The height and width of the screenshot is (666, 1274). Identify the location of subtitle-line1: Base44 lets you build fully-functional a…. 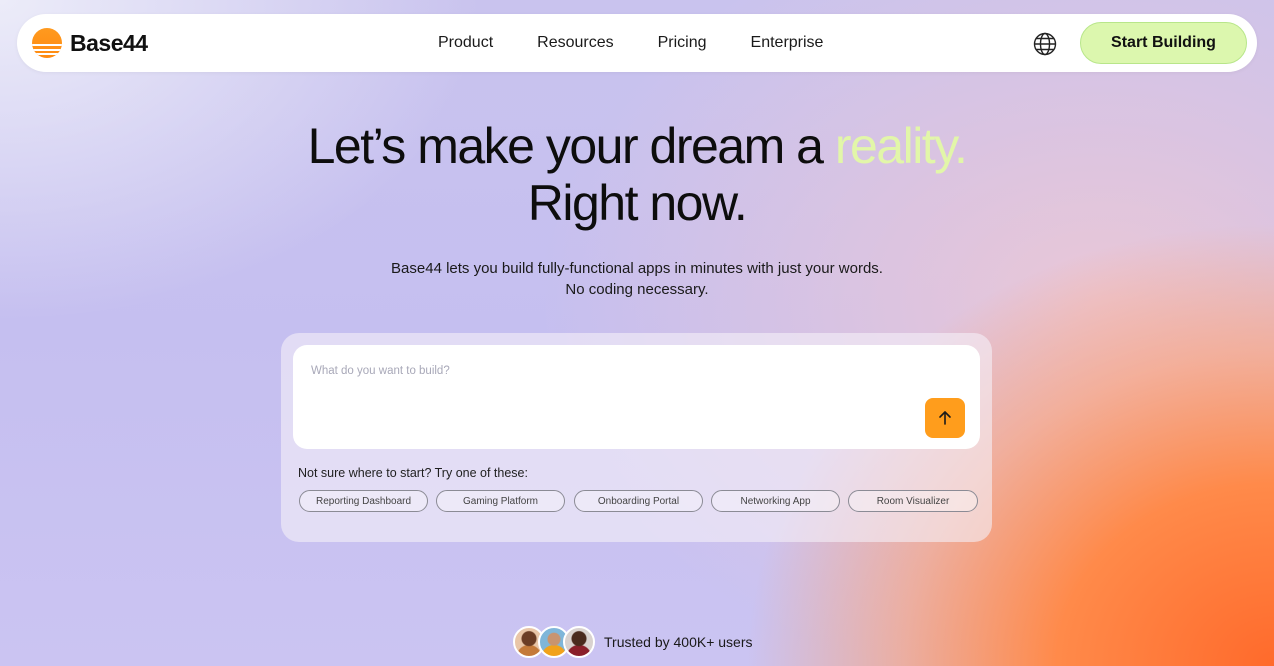
(637, 268).